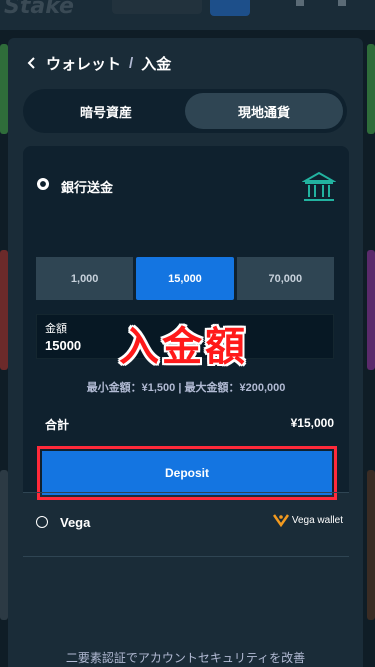 The image size is (375, 667). Describe the element at coordinates (87, 187) in the screenshot. I see `bank-transfer-label: 銀行送金` at that location.